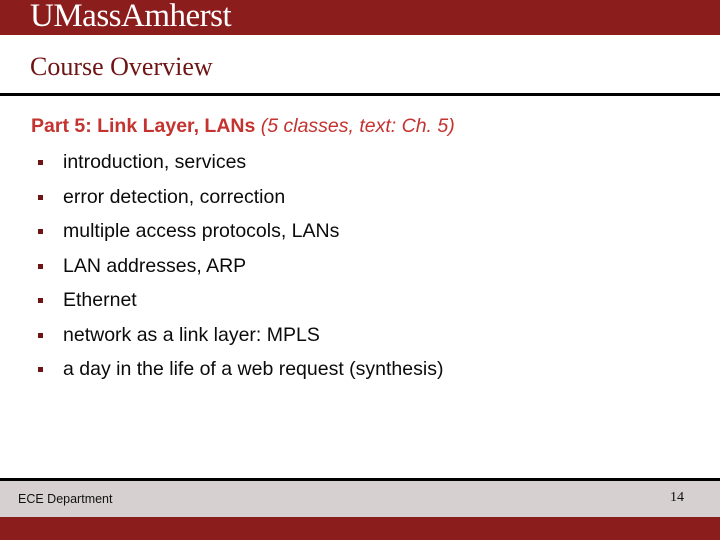 The height and width of the screenshot is (540, 720). Describe the element at coordinates (357, 126) in the screenshot. I see `part-heading-subtitle: (5 classes, text: Ch. 5)` at that location.